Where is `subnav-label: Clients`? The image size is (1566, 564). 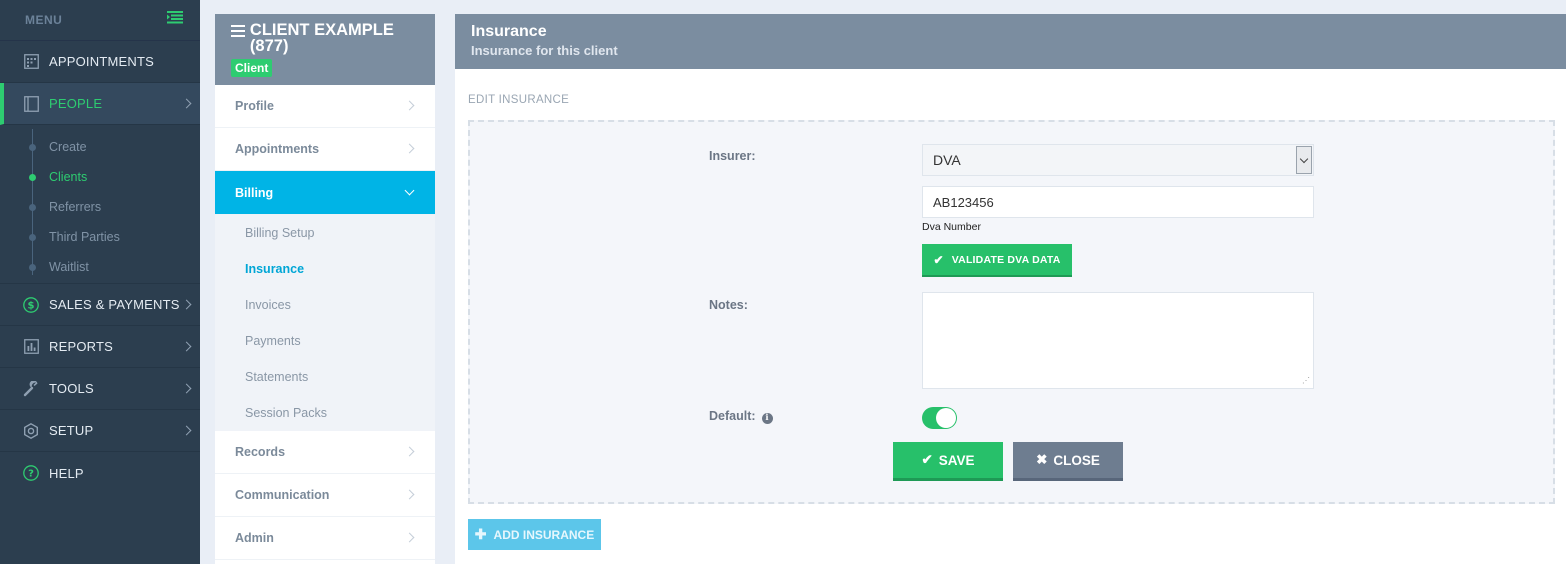
subnav-label: Clients is located at coordinates (68, 177).